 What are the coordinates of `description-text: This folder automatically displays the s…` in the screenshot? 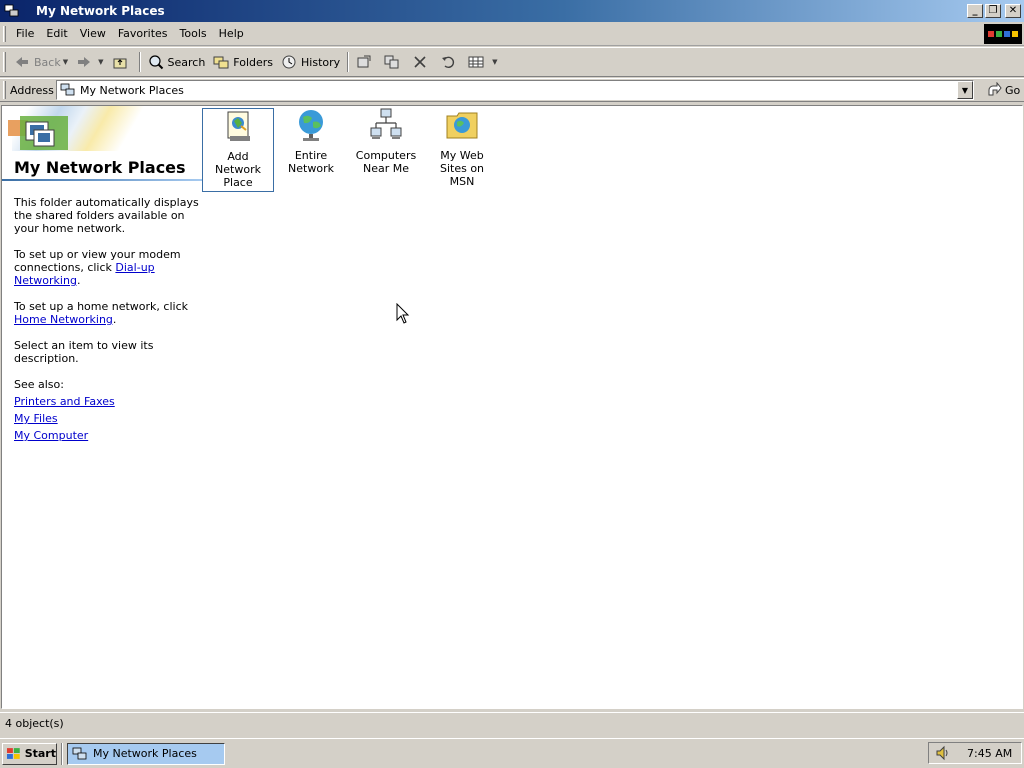 It's located at (106, 215).